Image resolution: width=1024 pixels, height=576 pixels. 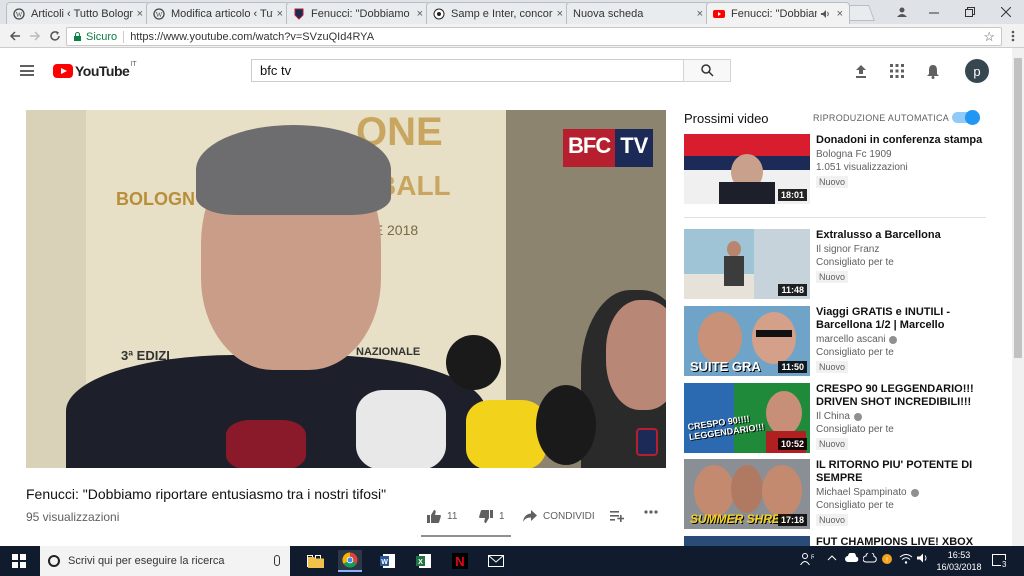 What do you see at coordinates (77, 36) in the screenshot?
I see `lock-icon` at bounding box center [77, 36].